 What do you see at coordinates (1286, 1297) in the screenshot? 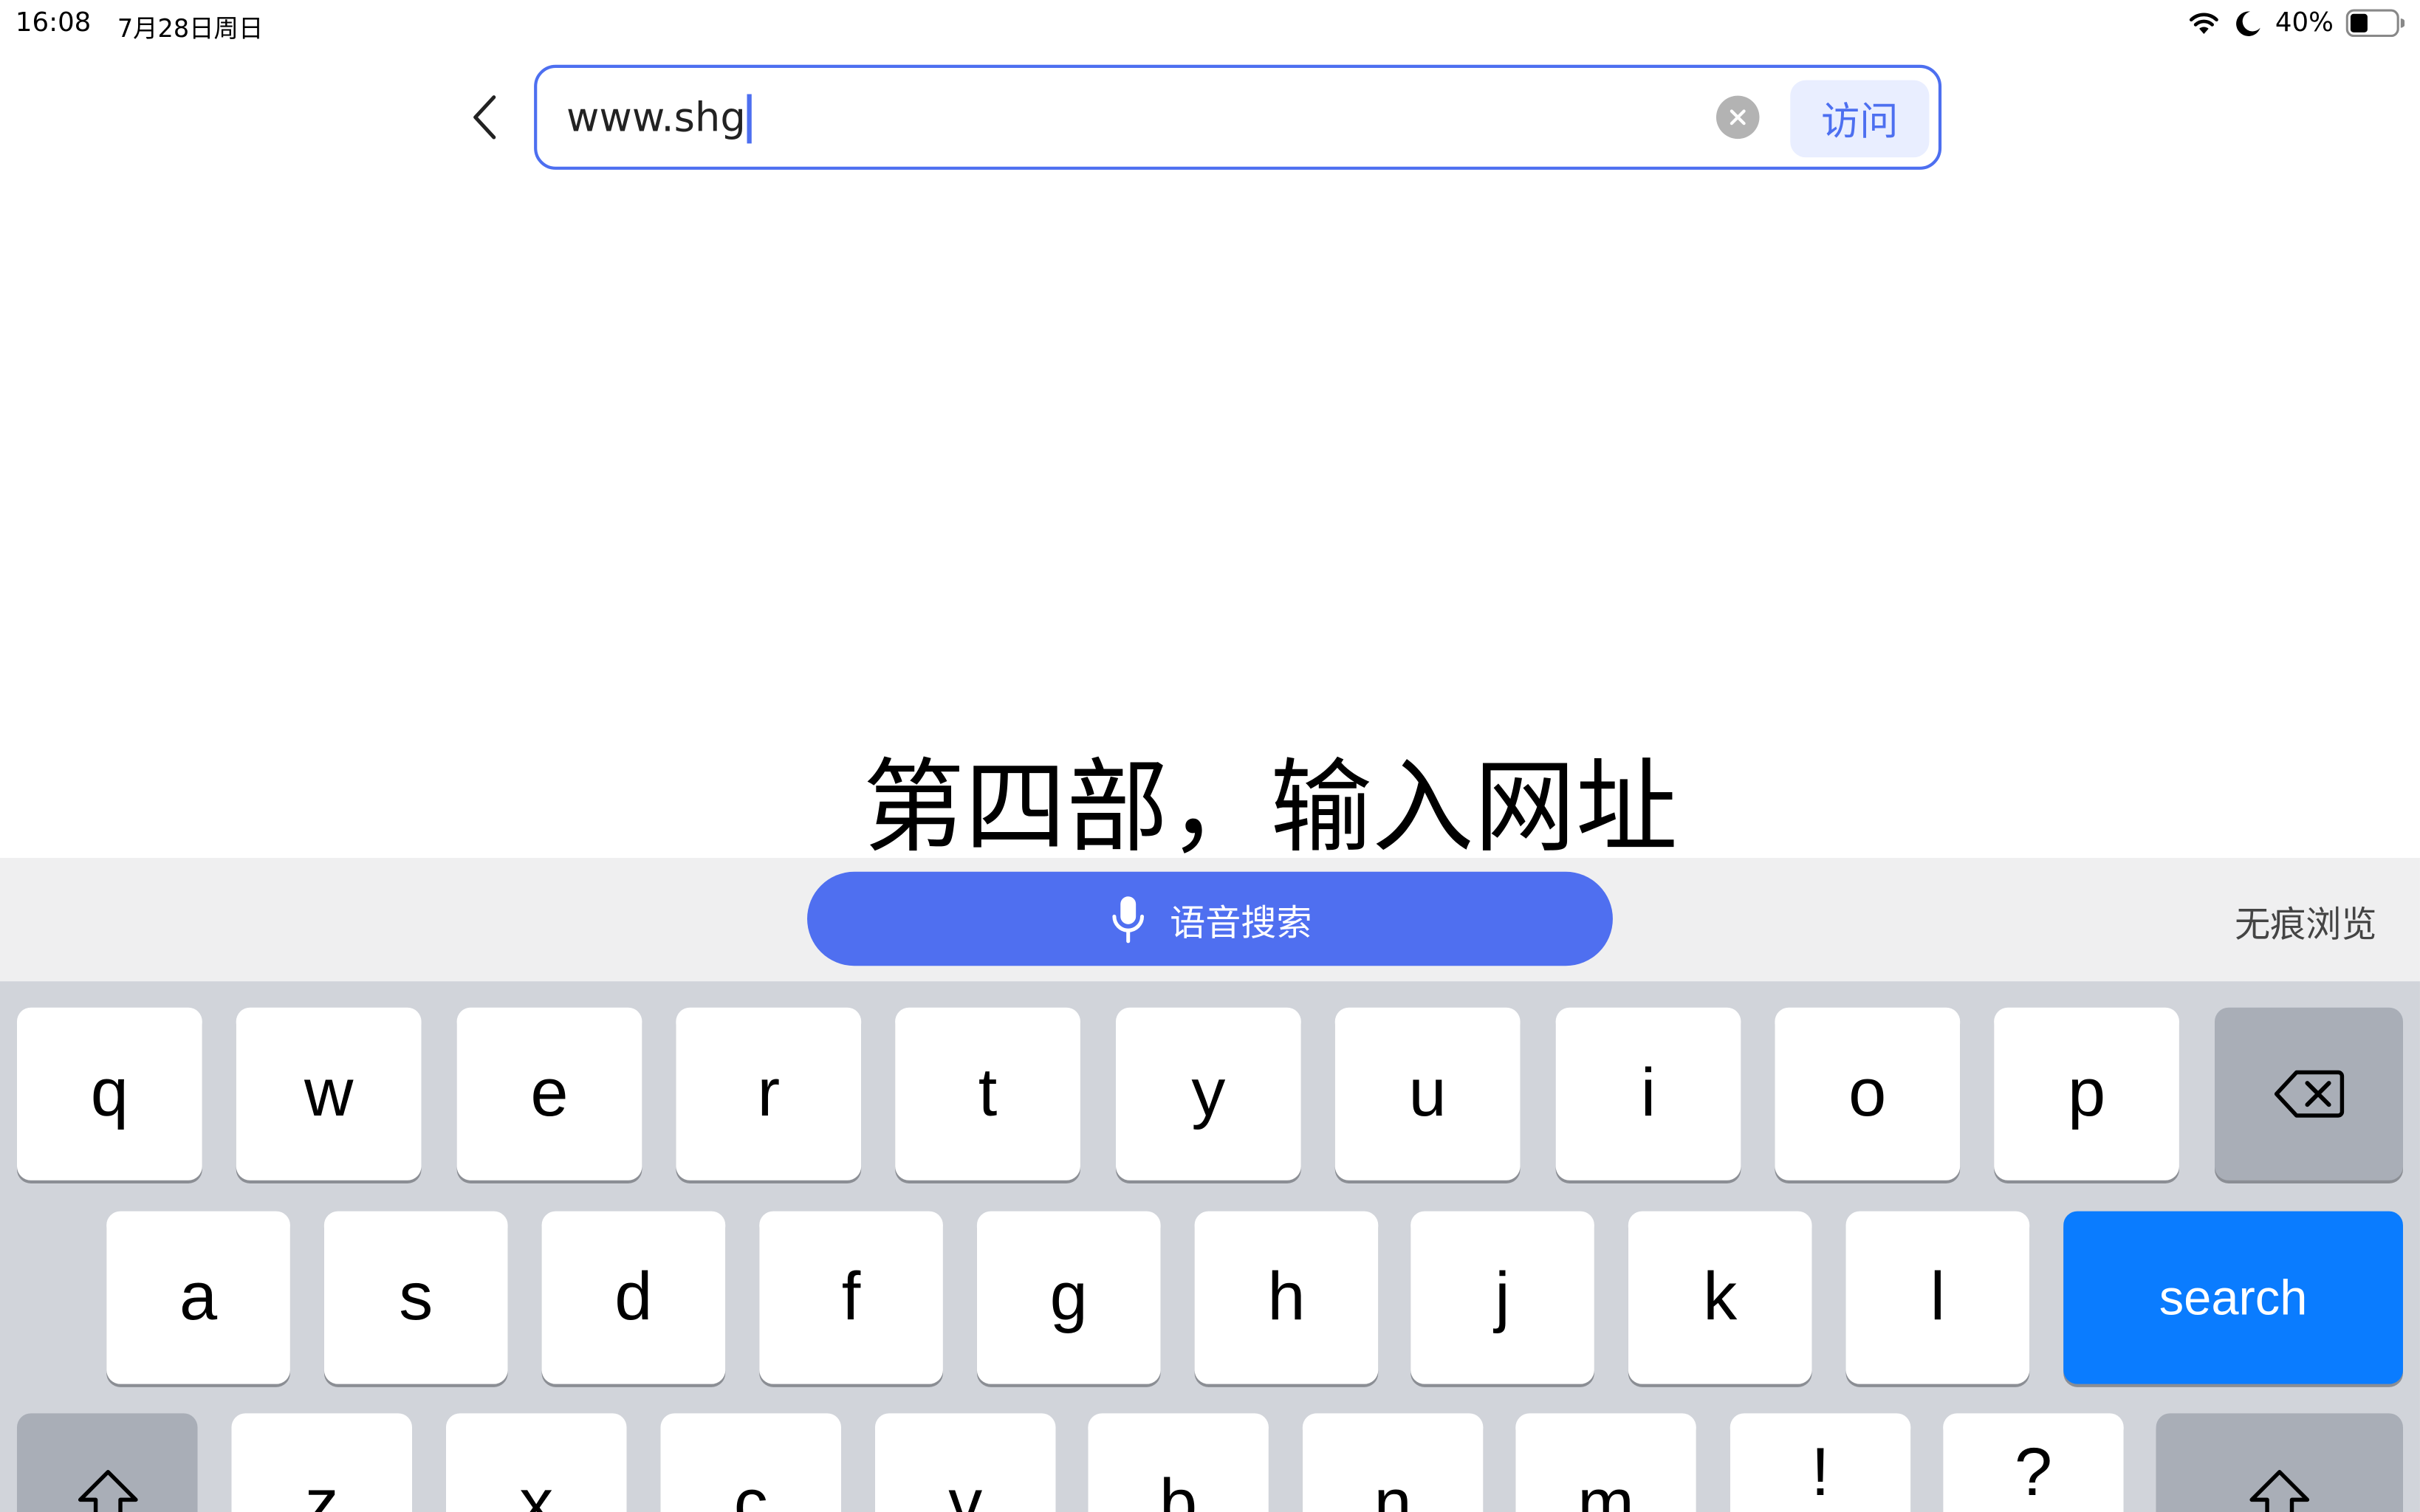
I see `key-h: h` at bounding box center [1286, 1297].